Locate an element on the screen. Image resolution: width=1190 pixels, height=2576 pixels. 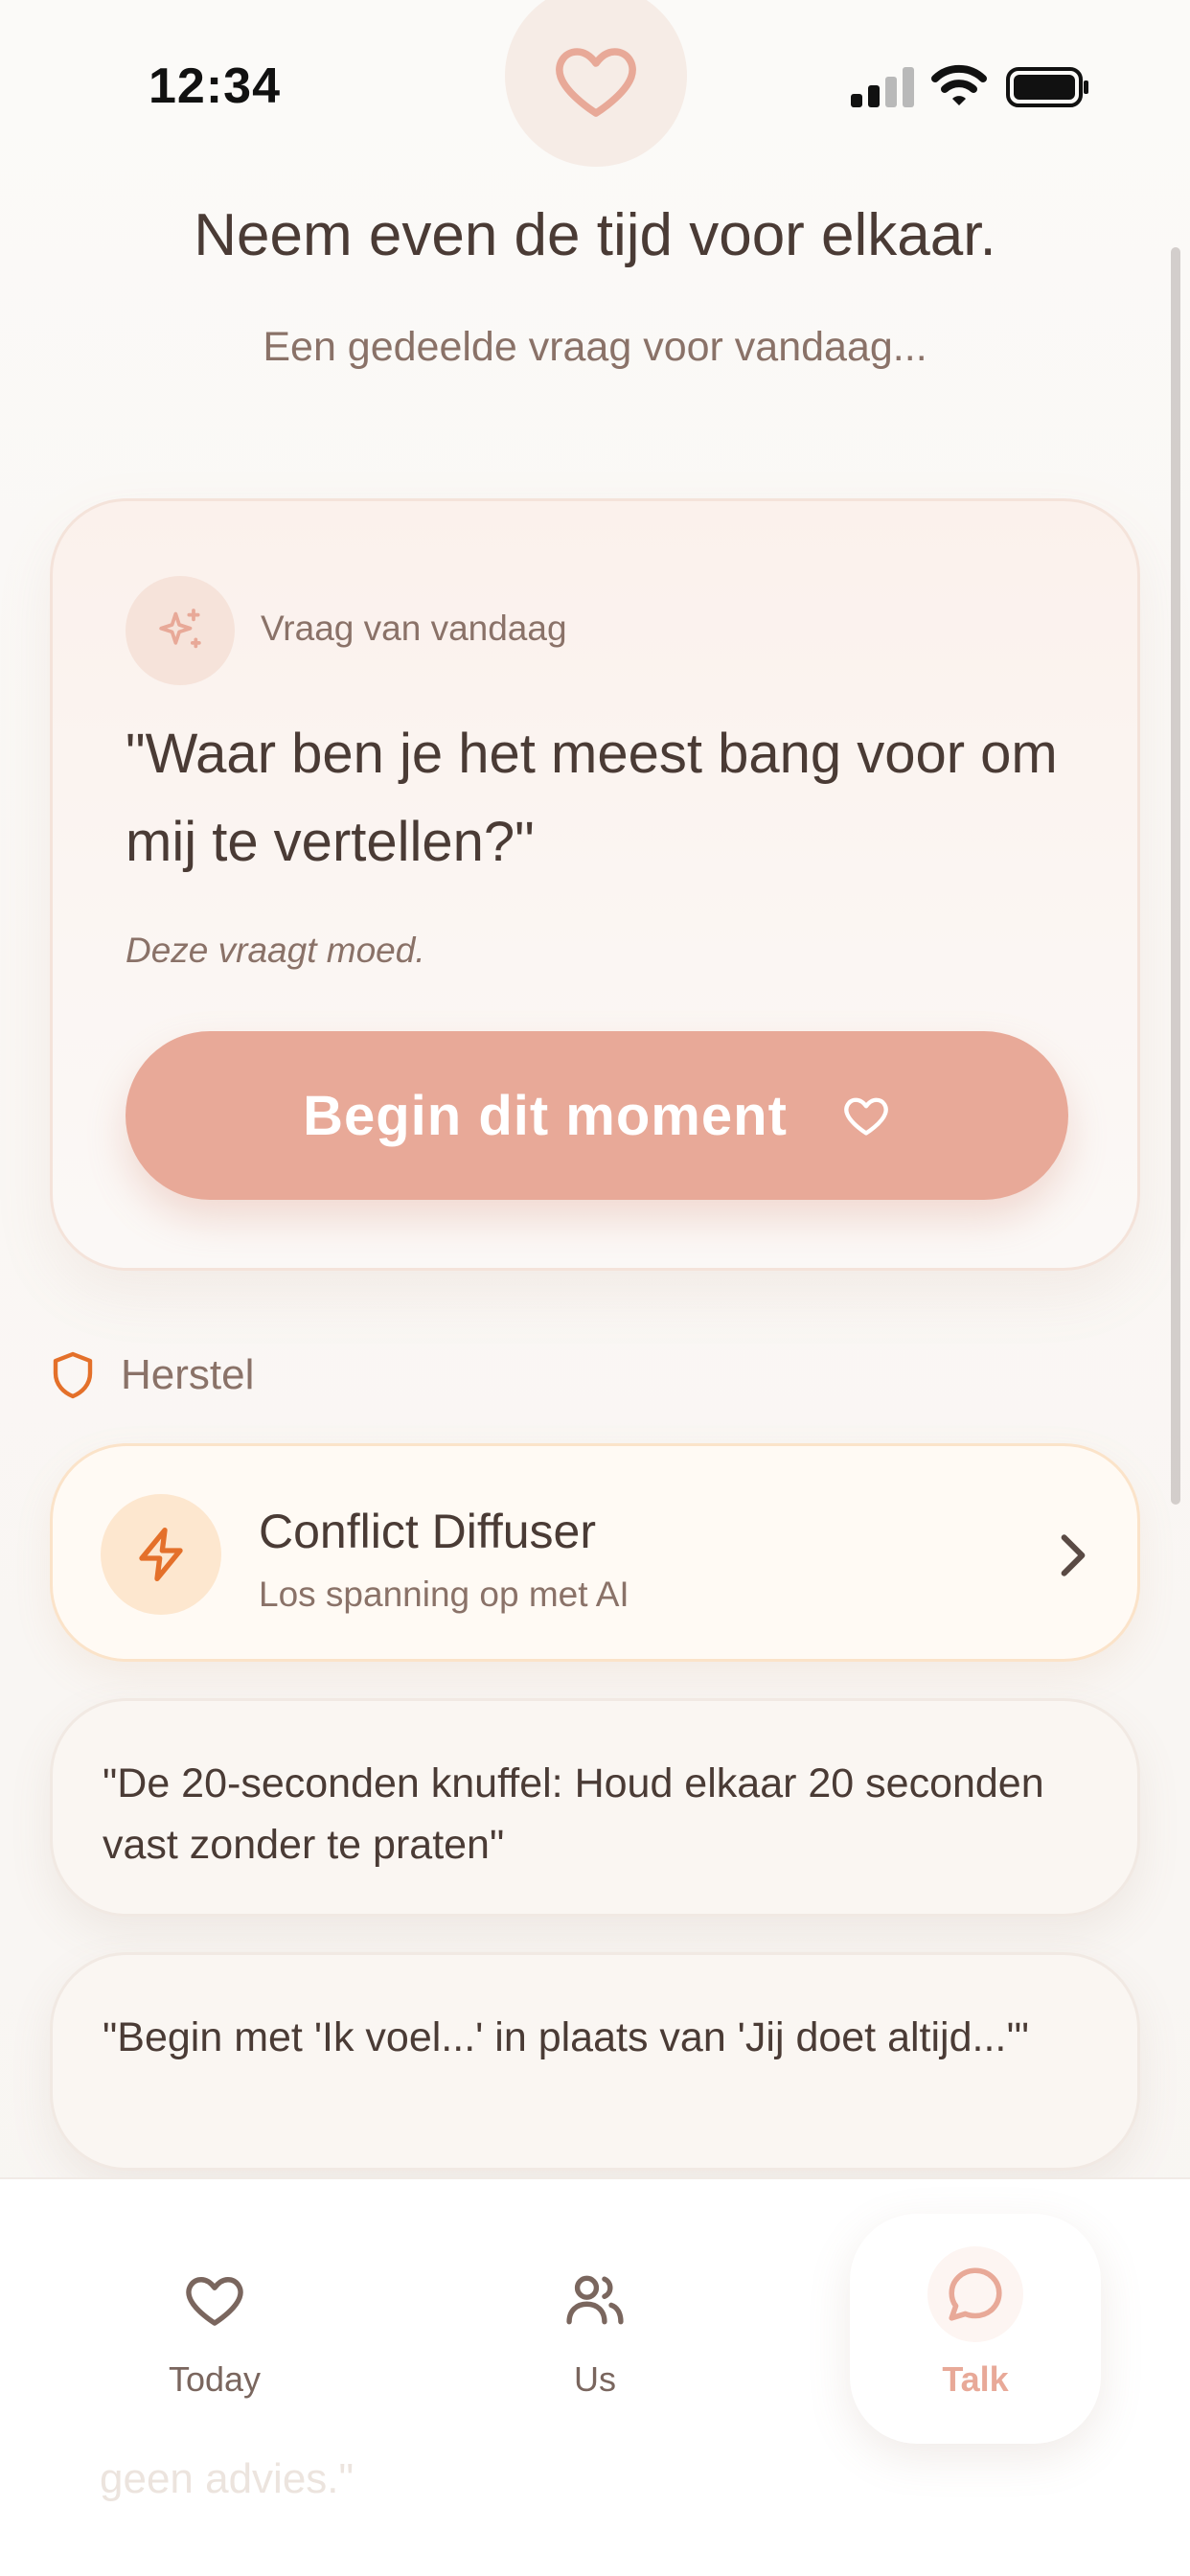
tab-today: Today is located at coordinates (214, 2323).